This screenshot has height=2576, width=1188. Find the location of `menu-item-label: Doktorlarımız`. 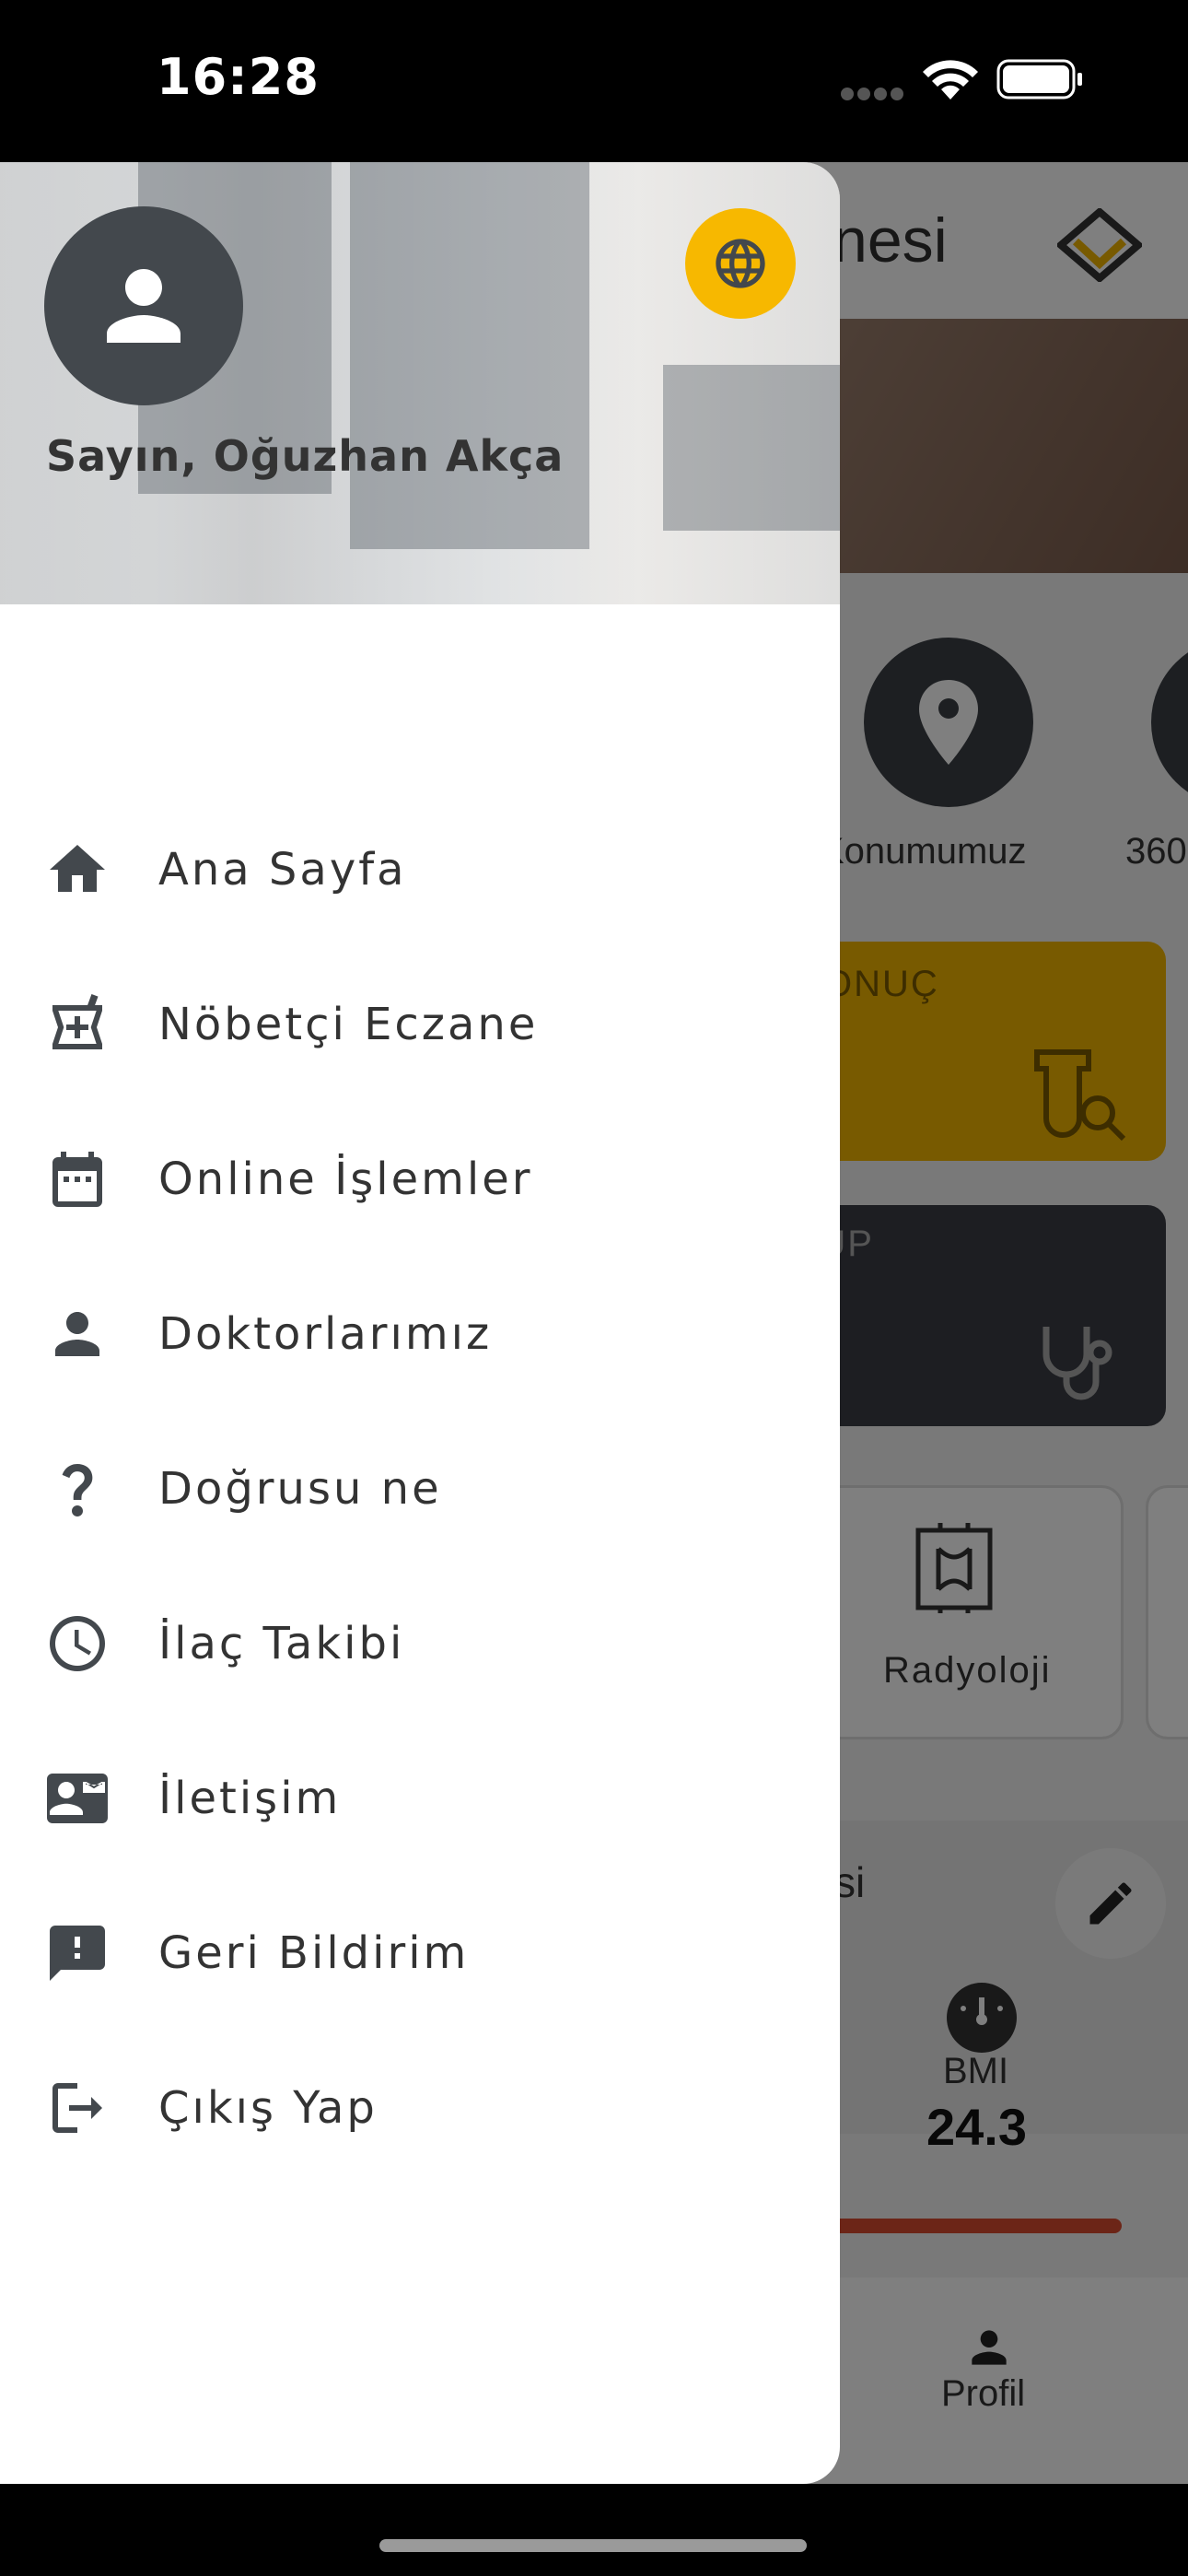

menu-item-label: Doktorlarımız is located at coordinates (325, 1334).